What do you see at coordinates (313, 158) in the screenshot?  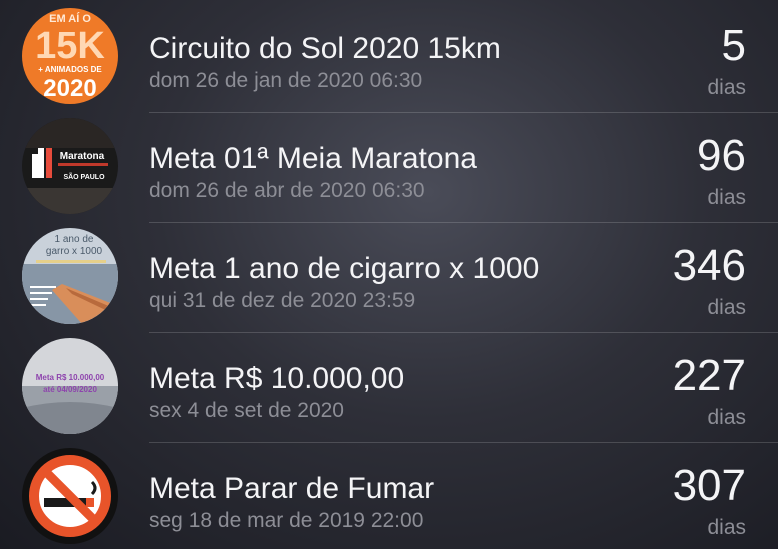 I see `event-title: Meta 01ª Meia Maratona` at bounding box center [313, 158].